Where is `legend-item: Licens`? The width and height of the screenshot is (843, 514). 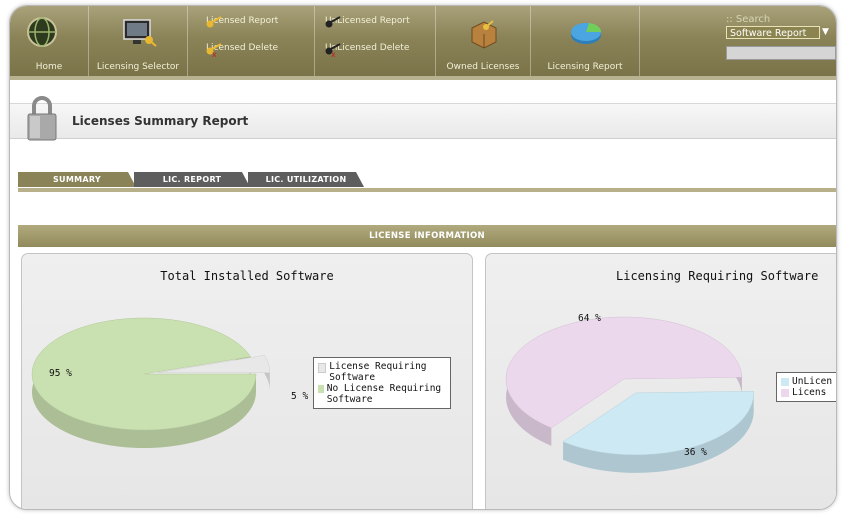
legend-item: Licens is located at coordinates (808, 392).